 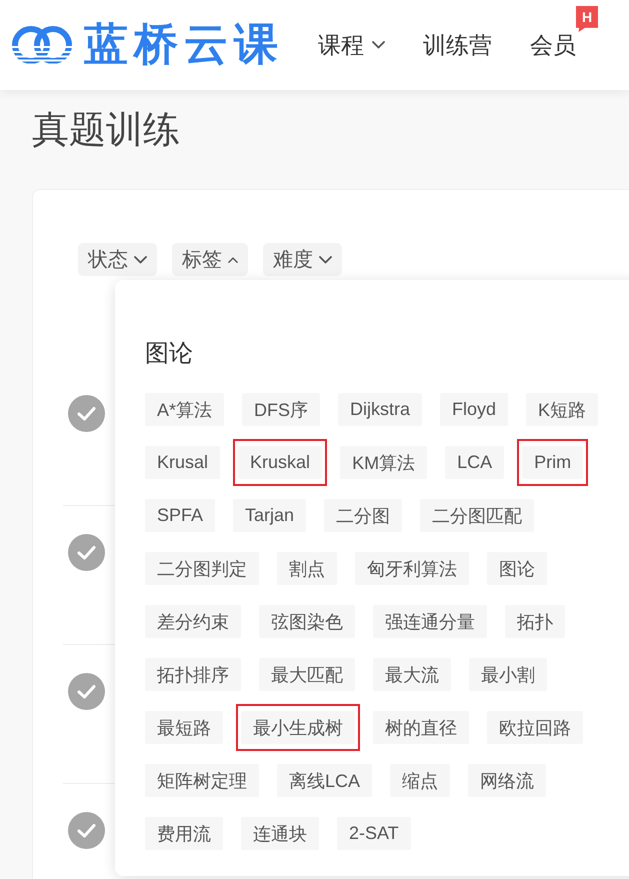 What do you see at coordinates (535, 621) in the screenshot?
I see `tag-option: 拓扑` at bounding box center [535, 621].